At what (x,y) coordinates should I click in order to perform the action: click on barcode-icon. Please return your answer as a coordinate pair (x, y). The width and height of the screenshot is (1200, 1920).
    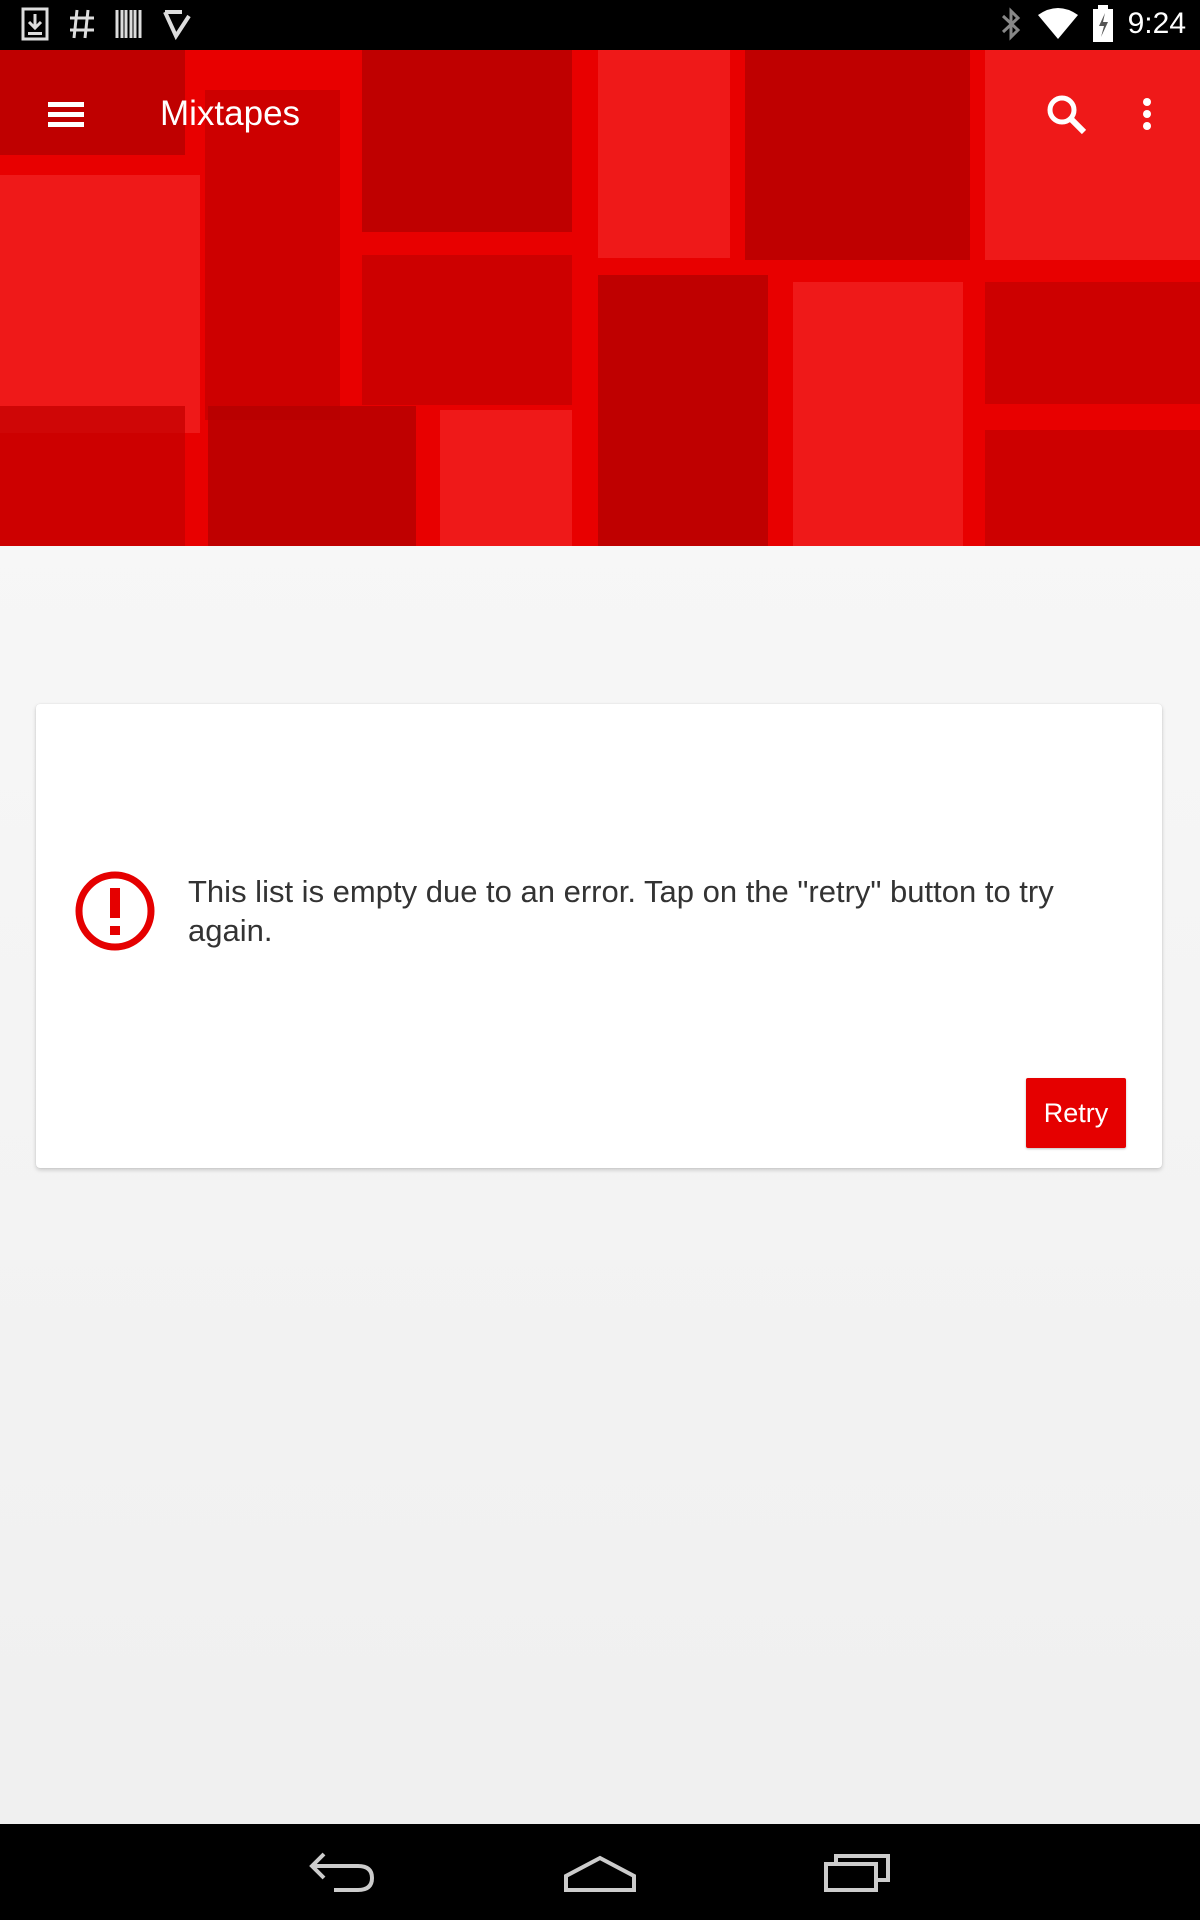
    Looking at the image, I should click on (128, 24).